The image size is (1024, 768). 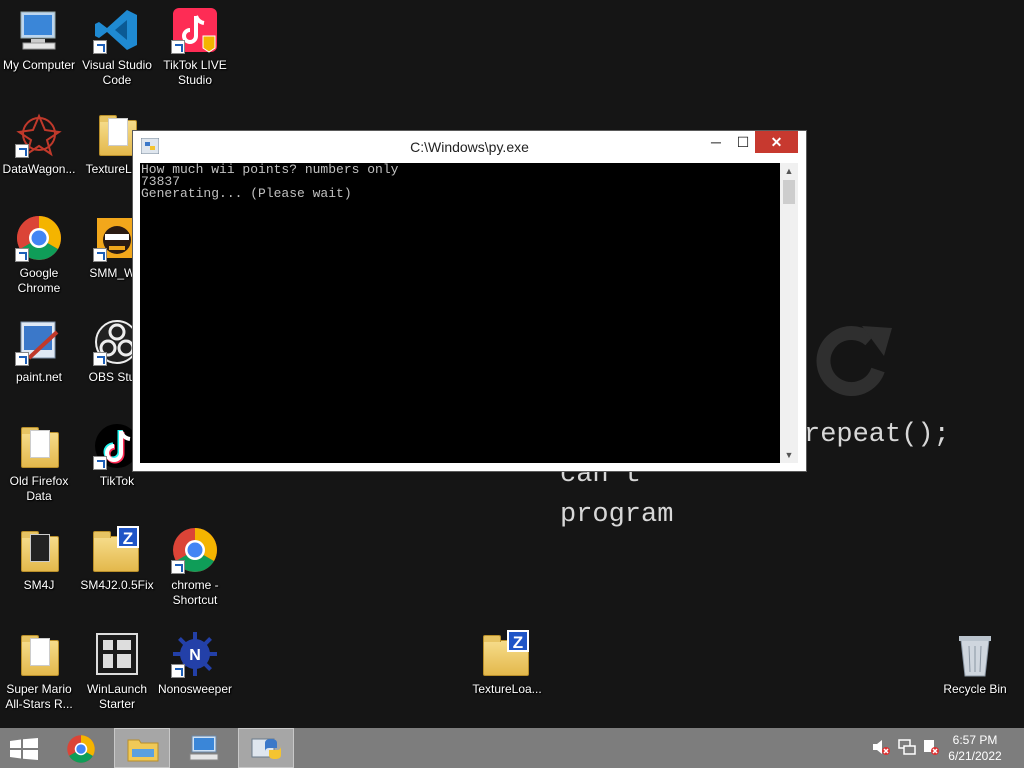 I want to click on tiktok-live-icon, so click(x=195, y=30).